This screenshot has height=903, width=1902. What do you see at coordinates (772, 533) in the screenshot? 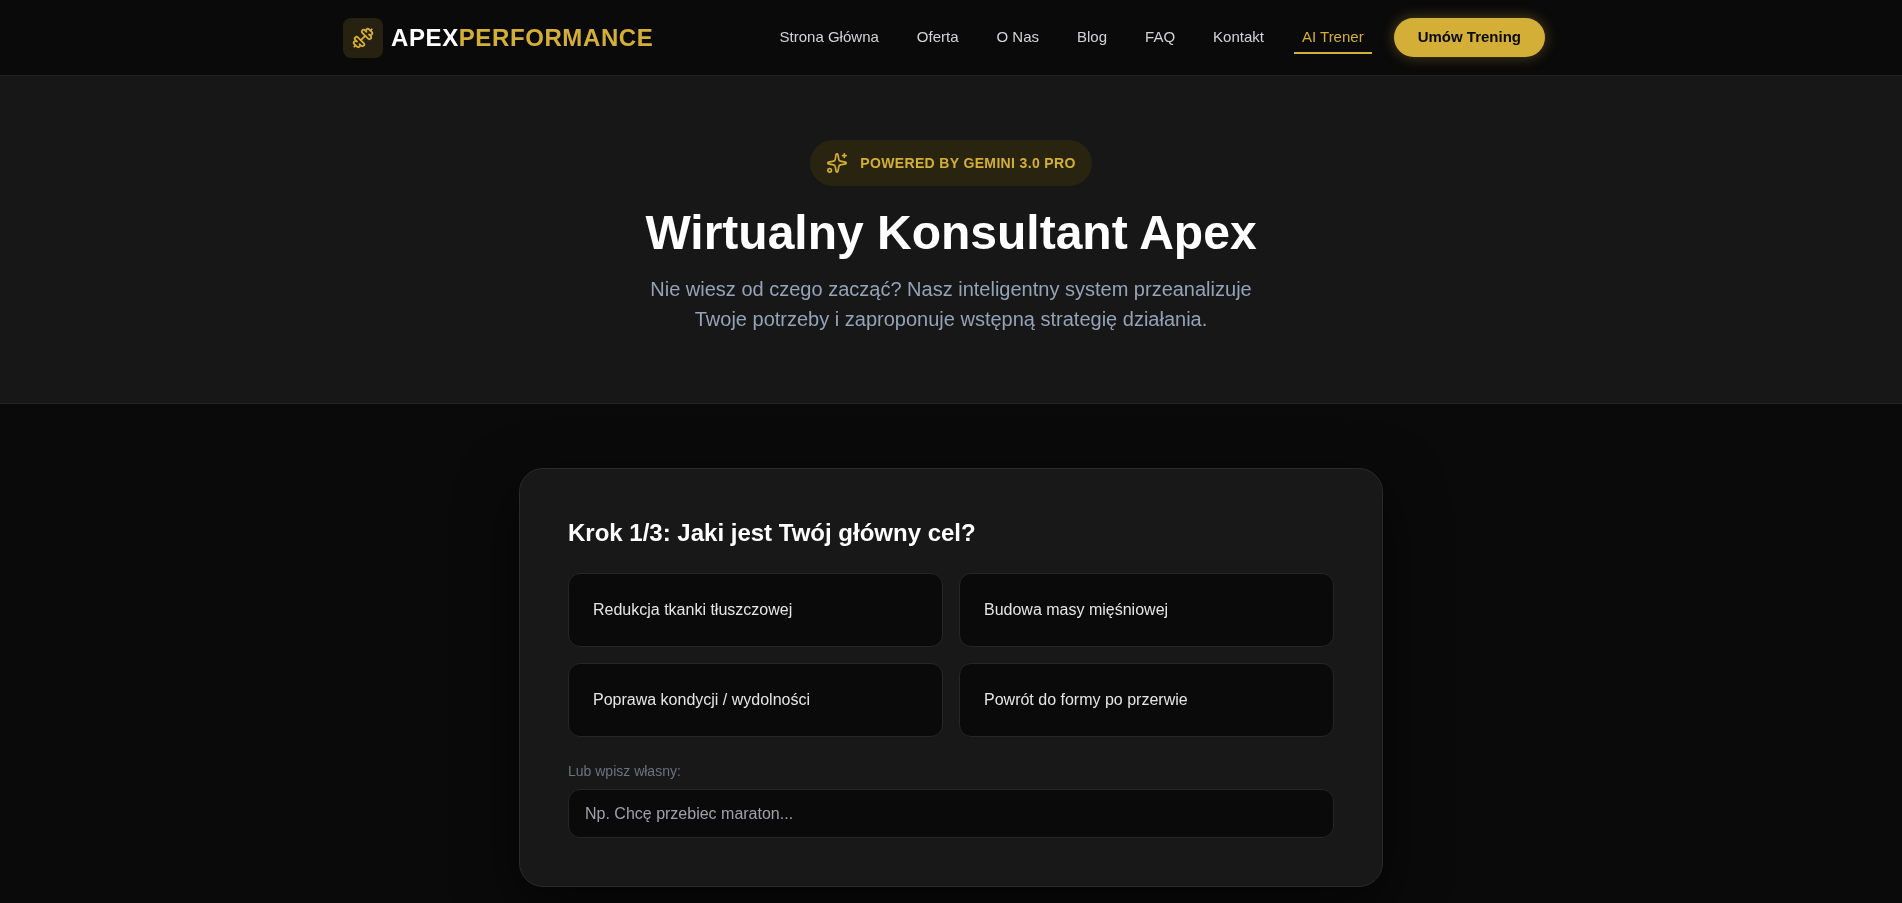
I see `step-title: Krok 1/3: Jaki jest Twój główny cel?` at bounding box center [772, 533].